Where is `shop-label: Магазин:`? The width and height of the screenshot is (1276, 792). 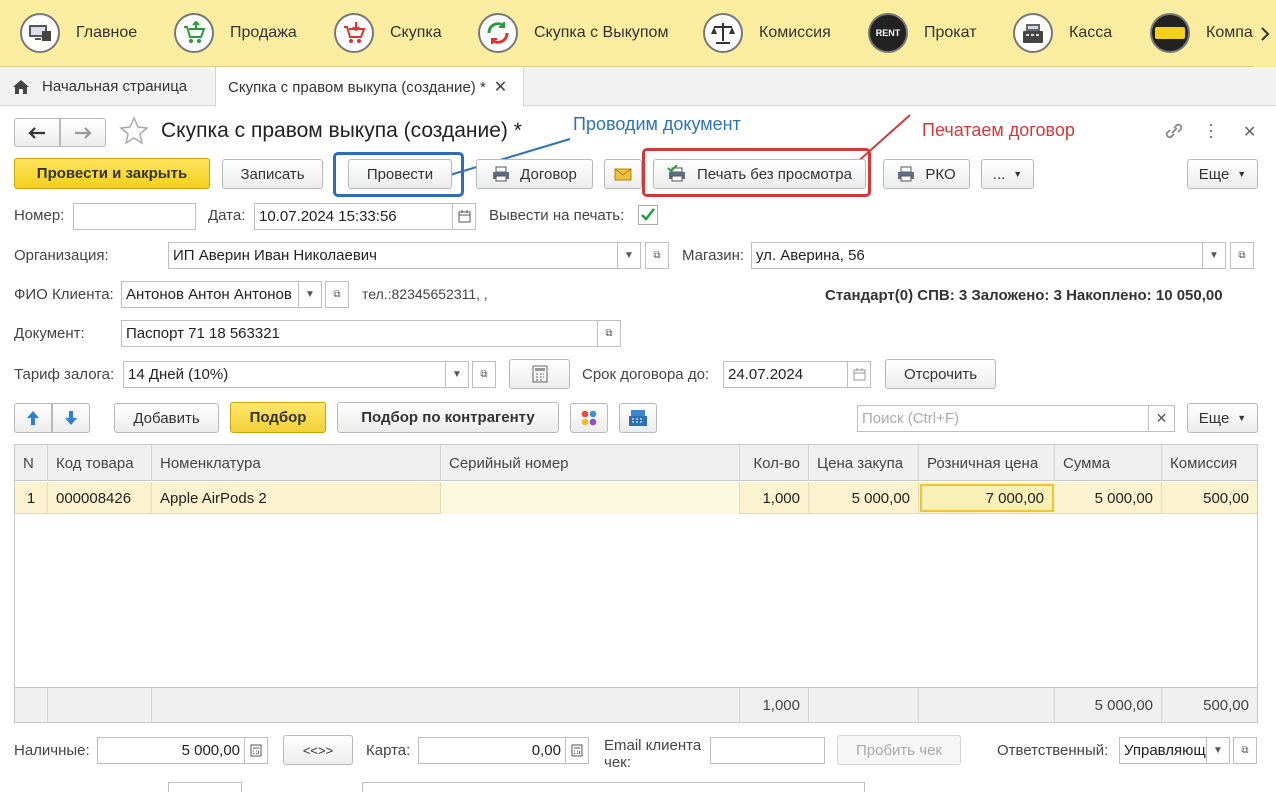 shop-label: Магазин: is located at coordinates (713, 255).